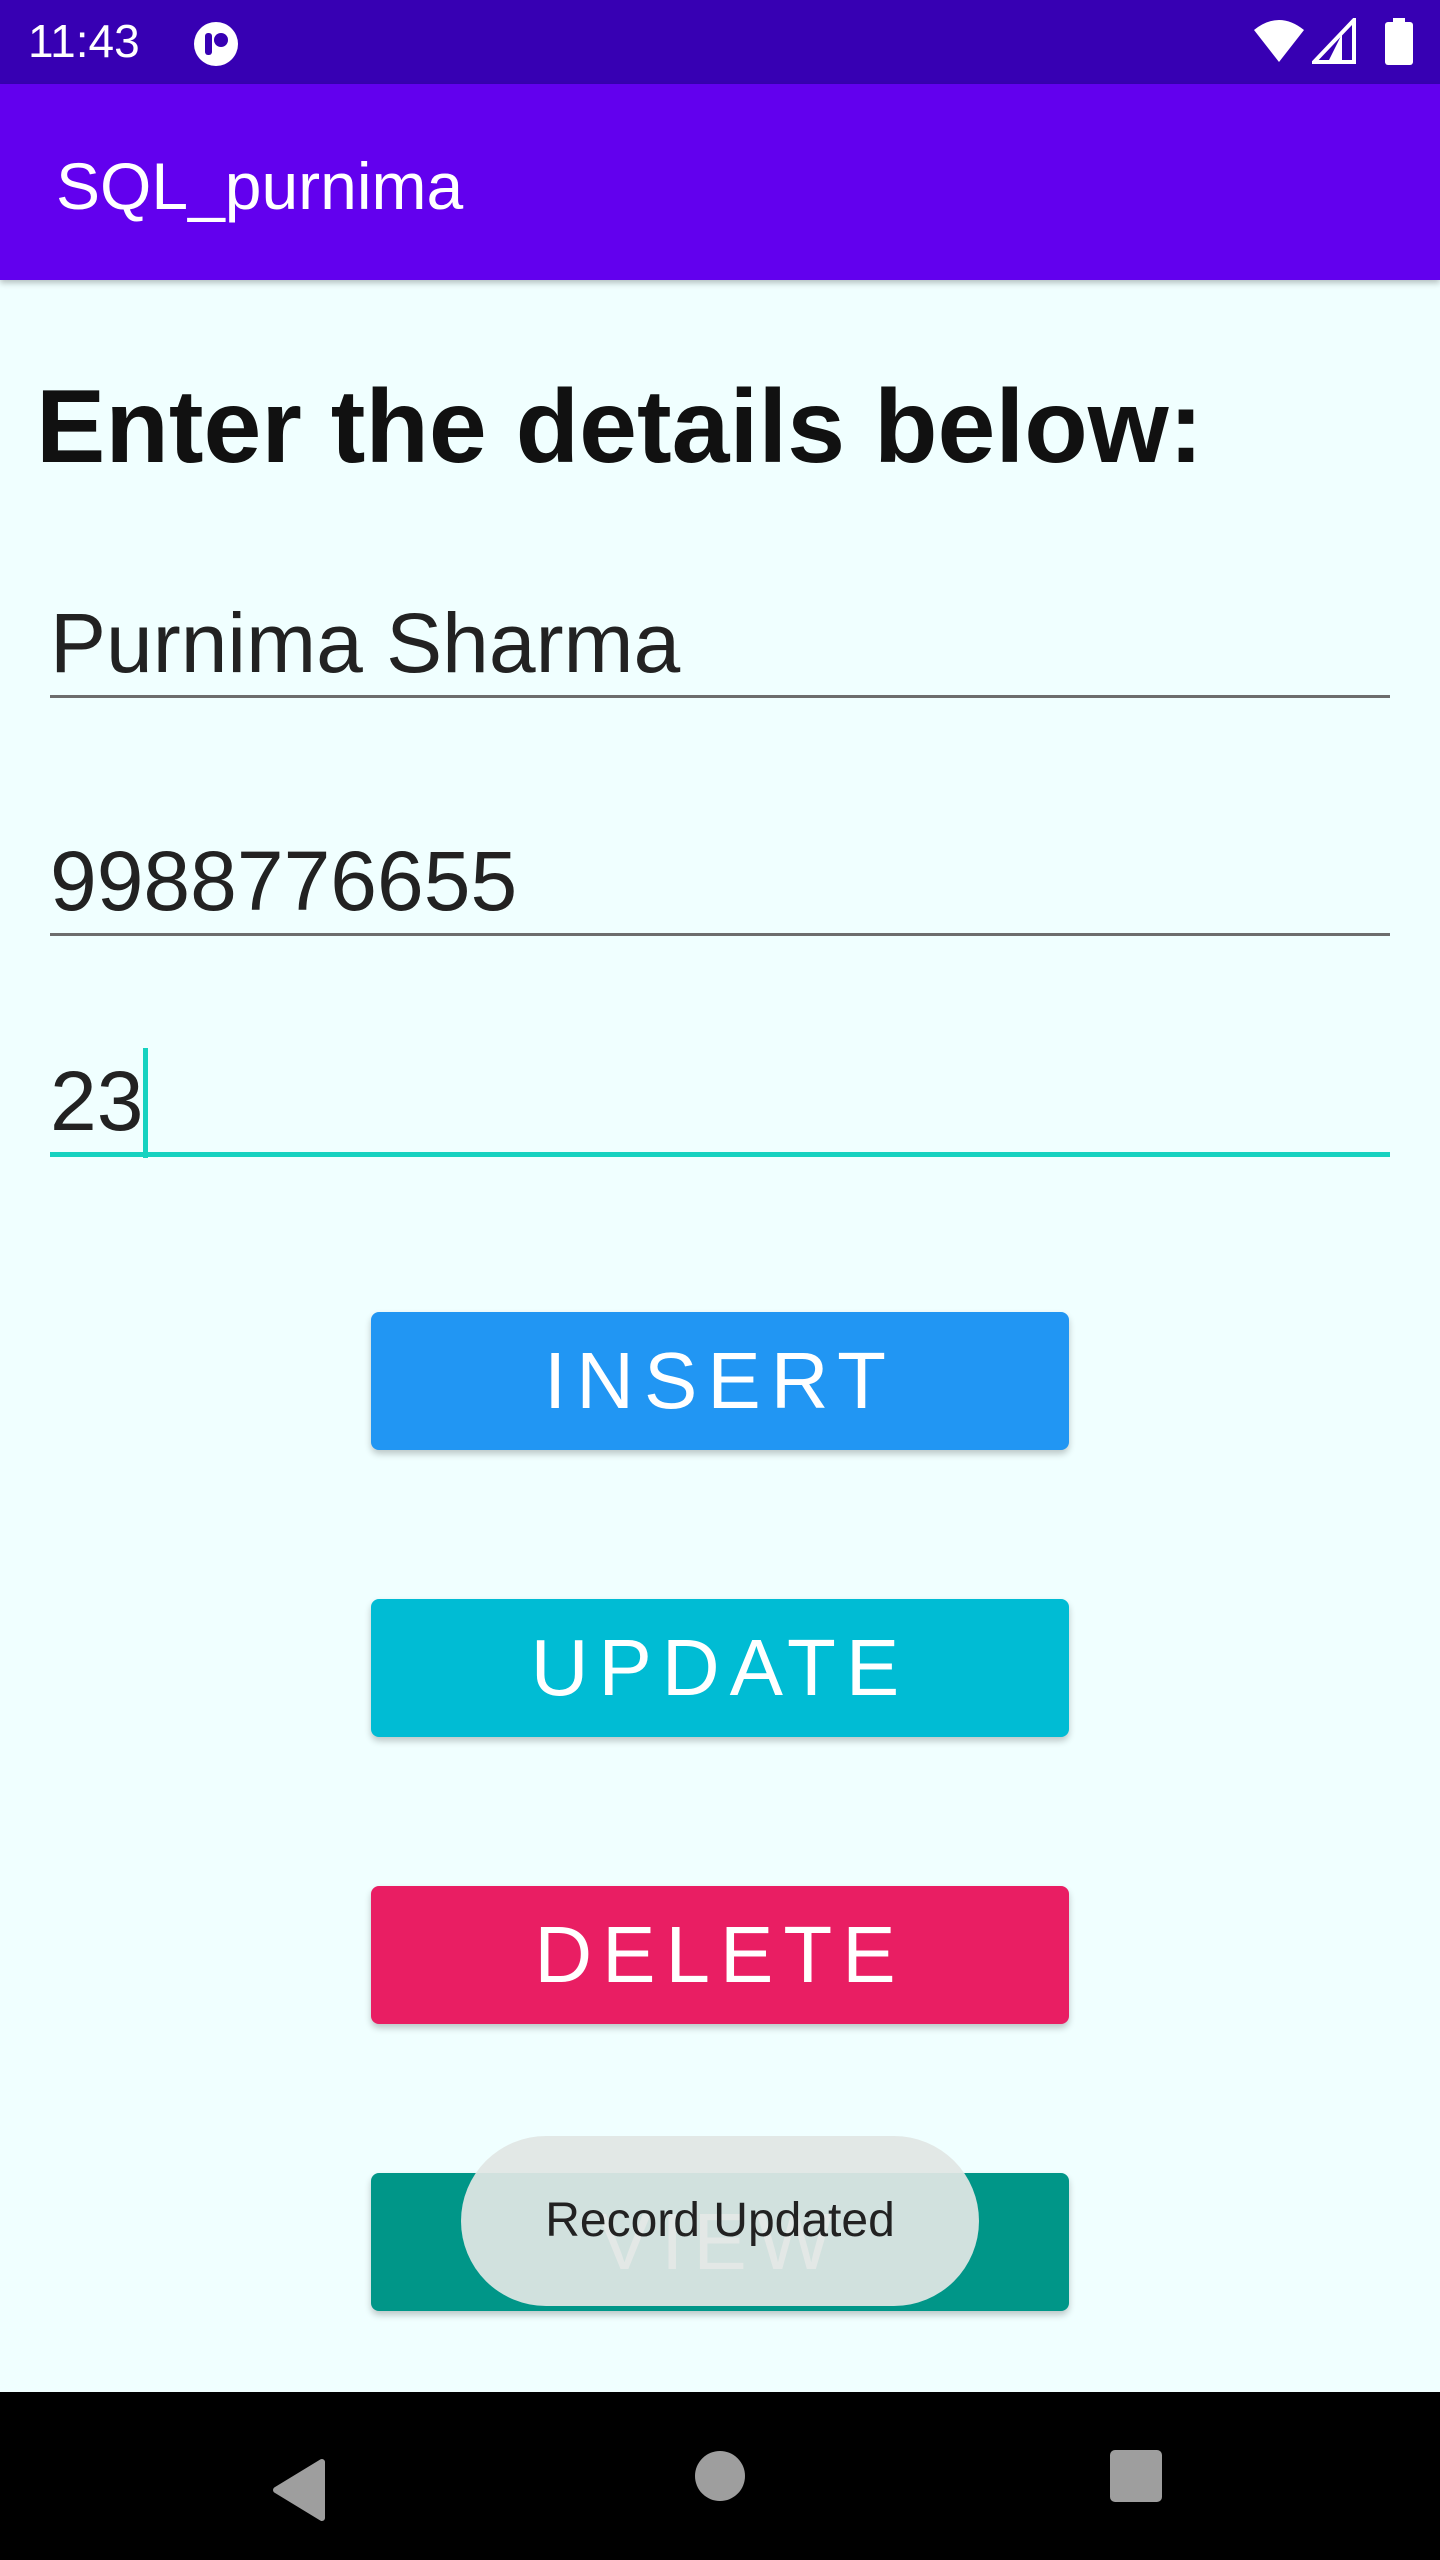 This screenshot has height=2560, width=1440. What do you see at coordinates (720, 182) in the screenshot?
I see `app-bar: SQL_purnima` at bounding box center [720, 182].